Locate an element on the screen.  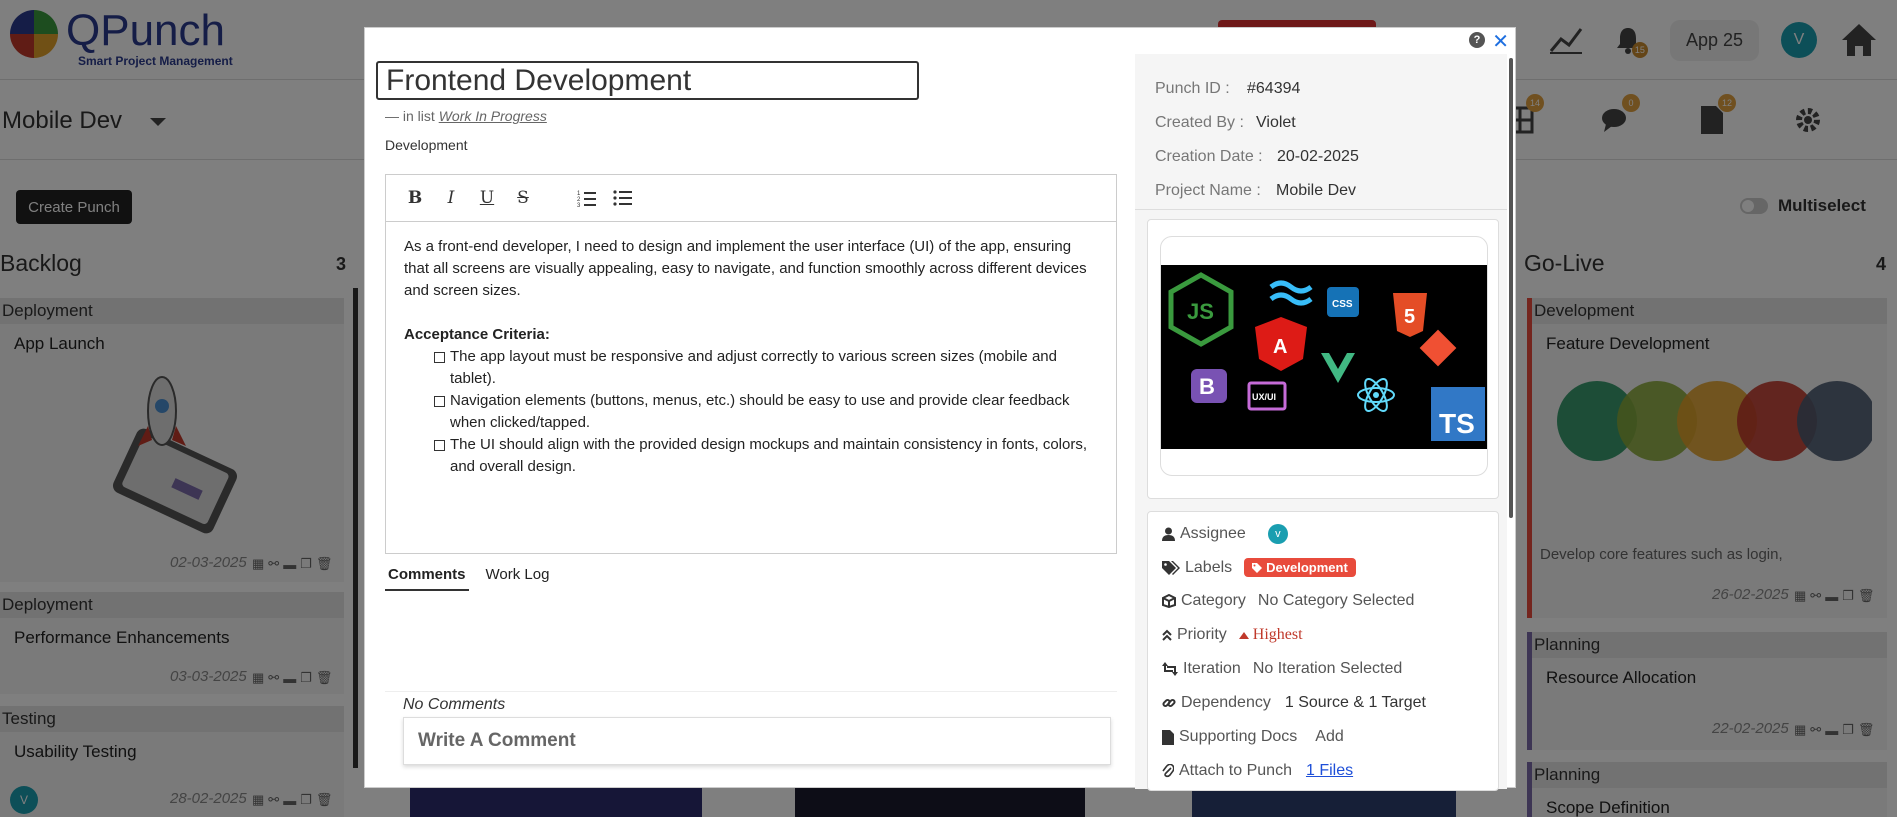
punch-label-text: Development is located at coordinates (426, 145).